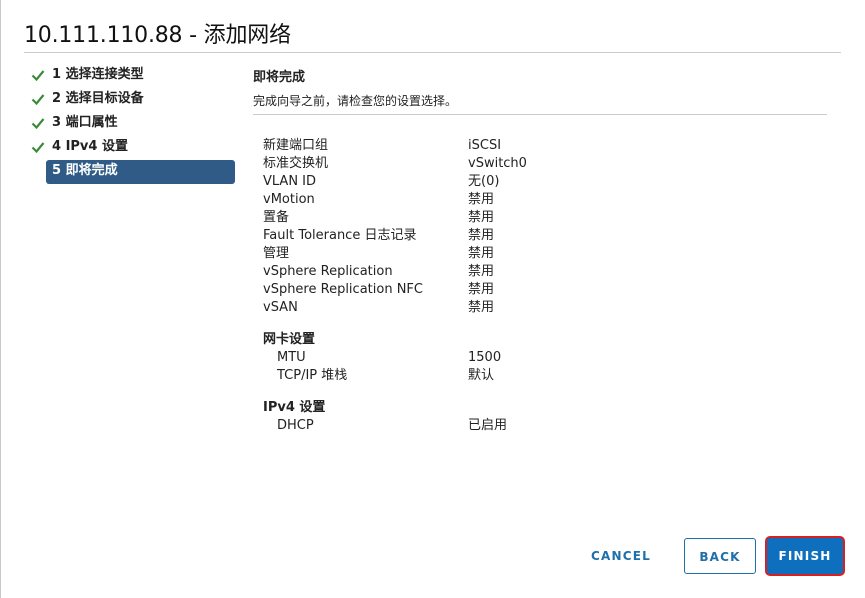  What do you see at coordinates (481, 375) in the screenshot?
I see `summary-value: 默认` at bounding box center [481, 375].